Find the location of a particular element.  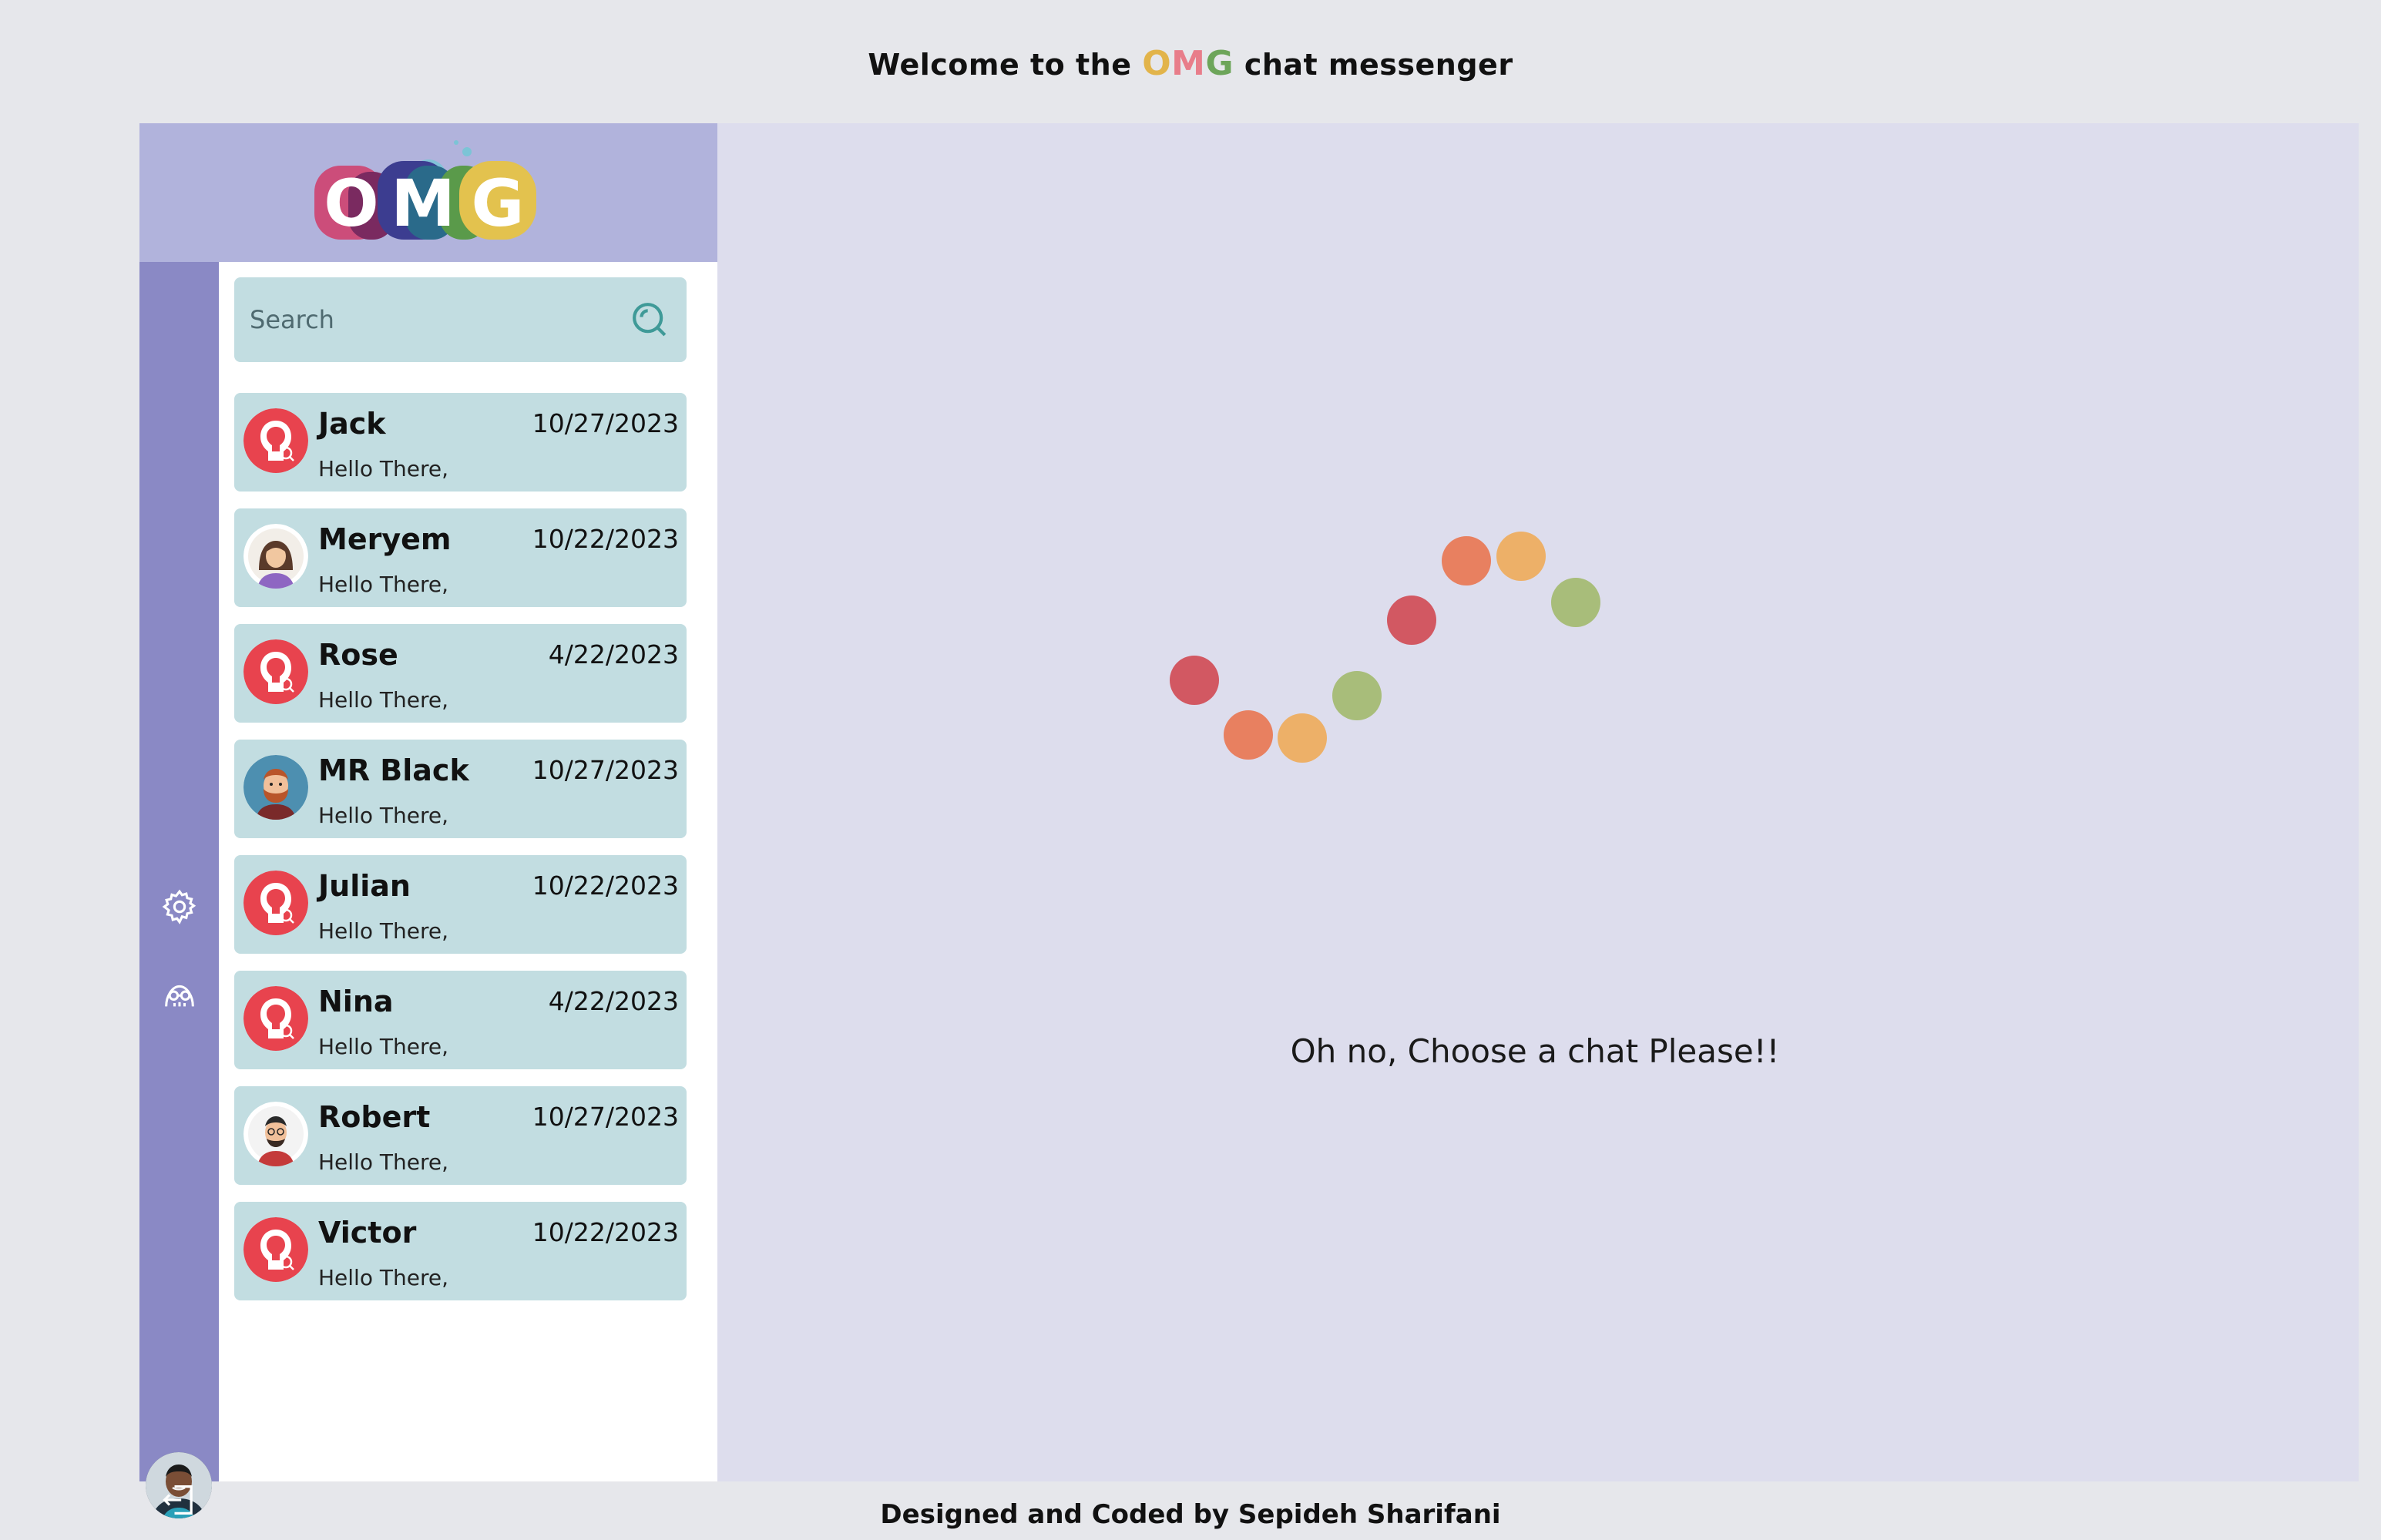

welcome-suffix: chat messenger is located at coordinates (1379, 65).